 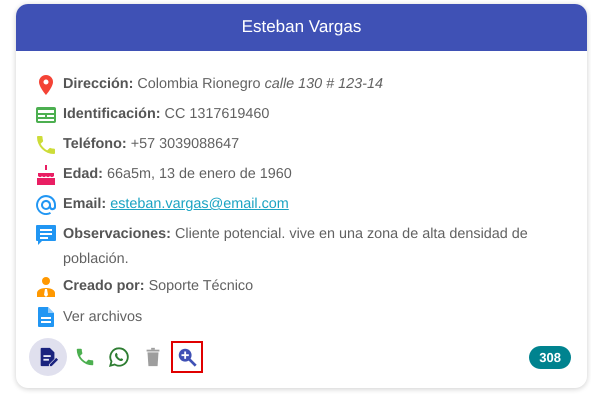 I want to click on edit-button, so click(x=48, y=357).